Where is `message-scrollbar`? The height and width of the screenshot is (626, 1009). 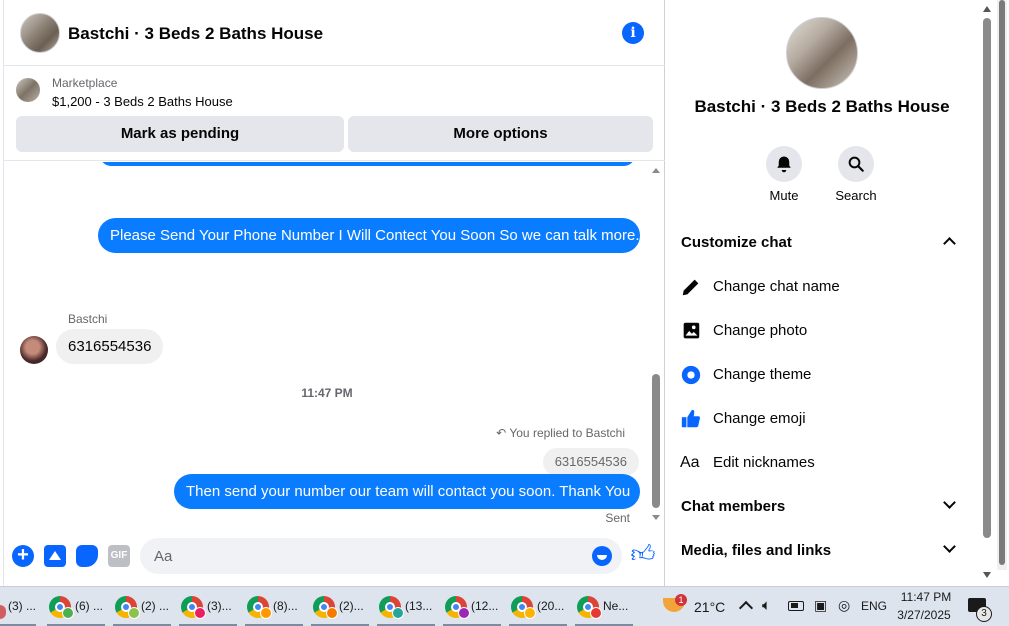
message-scrollbar is located at coordinates (656, 346).